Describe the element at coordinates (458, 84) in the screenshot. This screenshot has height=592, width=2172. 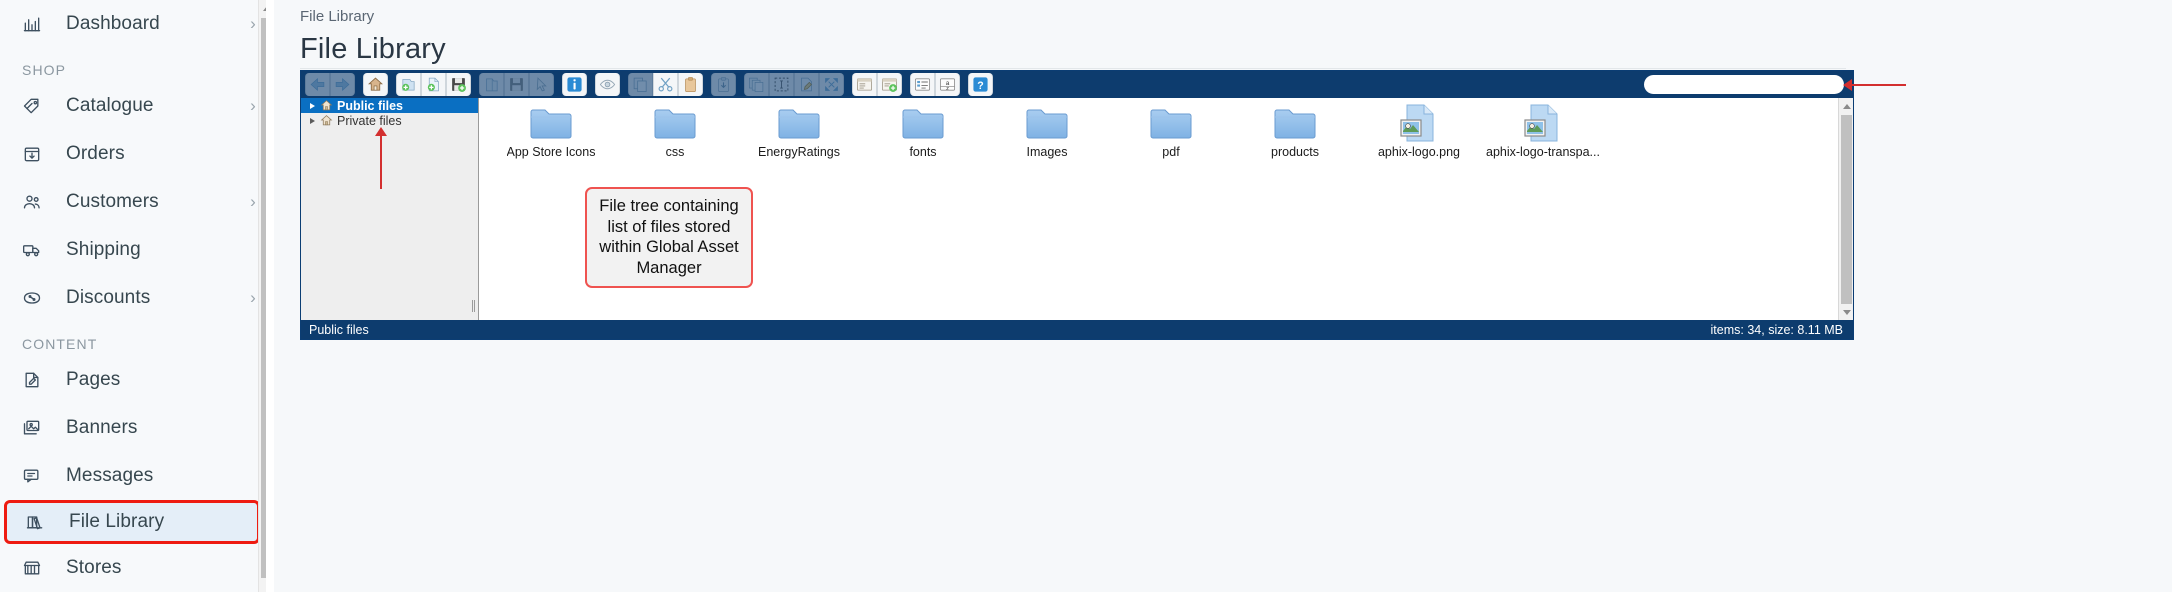
I see `upload-button` at that location.